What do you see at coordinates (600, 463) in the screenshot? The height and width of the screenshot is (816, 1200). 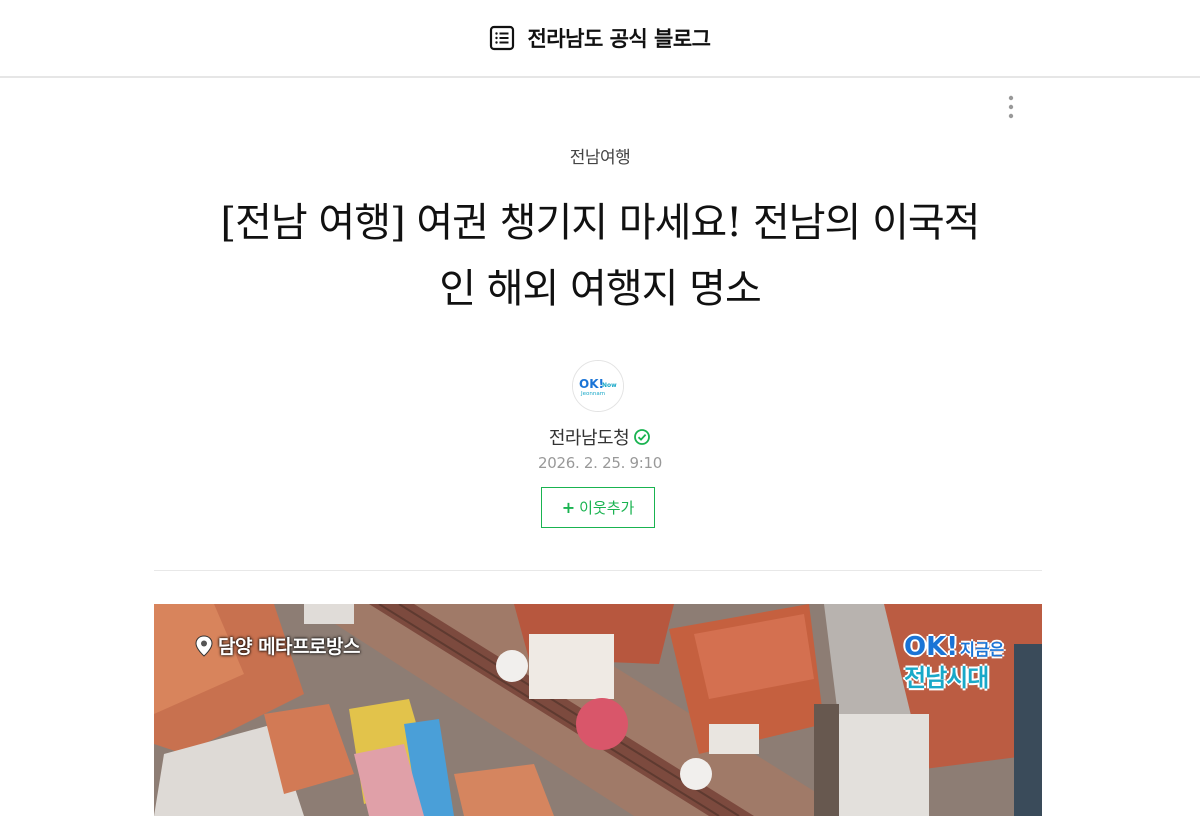 I see `post-date: 2026. 2. 25. 9:10` at bounding box center [600, 463].